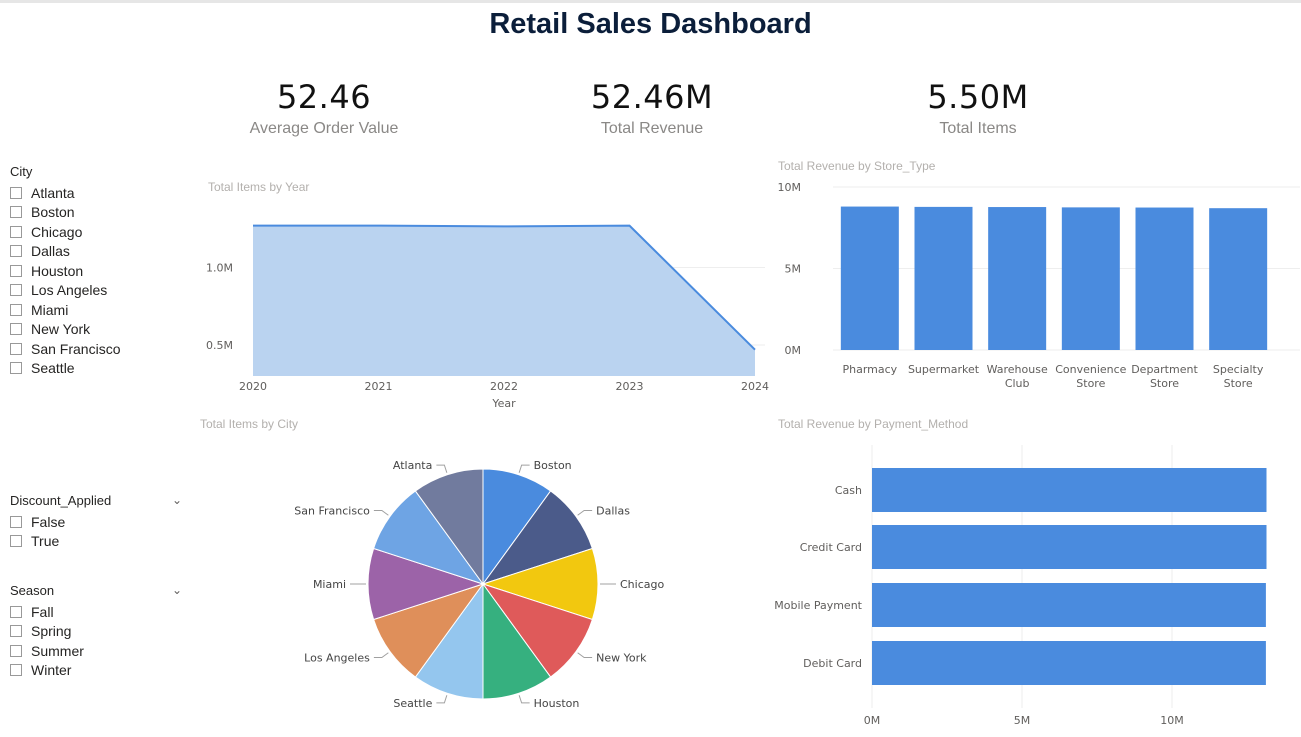  I want to click on x-tick-label: 0M, so click(872, 720).